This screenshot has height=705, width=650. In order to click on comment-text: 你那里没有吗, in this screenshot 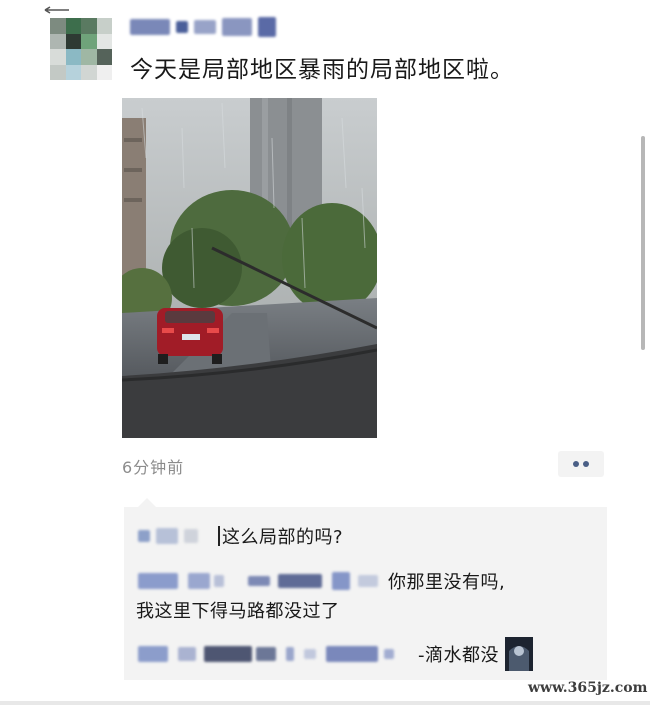, I will do `click(447, 582)`.